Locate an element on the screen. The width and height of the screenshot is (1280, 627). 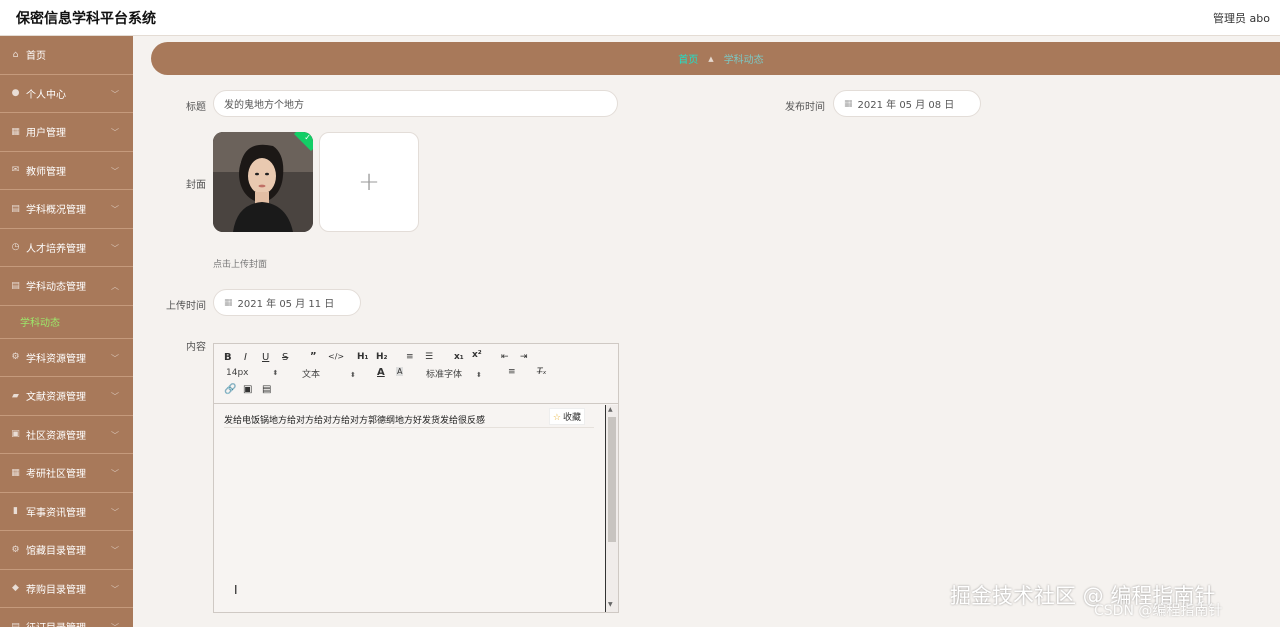
text-underline is located at coordinates (409, 427).